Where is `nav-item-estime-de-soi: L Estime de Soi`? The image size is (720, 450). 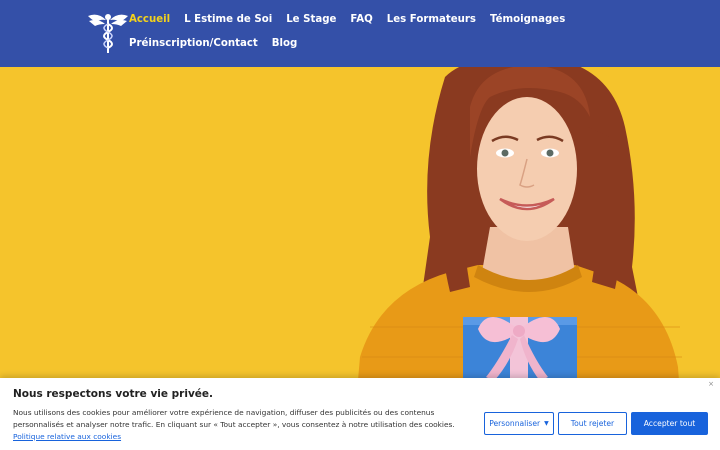 nav-item-estime-de-soi: L Estime de Soi is located at coordinates (228, 20).